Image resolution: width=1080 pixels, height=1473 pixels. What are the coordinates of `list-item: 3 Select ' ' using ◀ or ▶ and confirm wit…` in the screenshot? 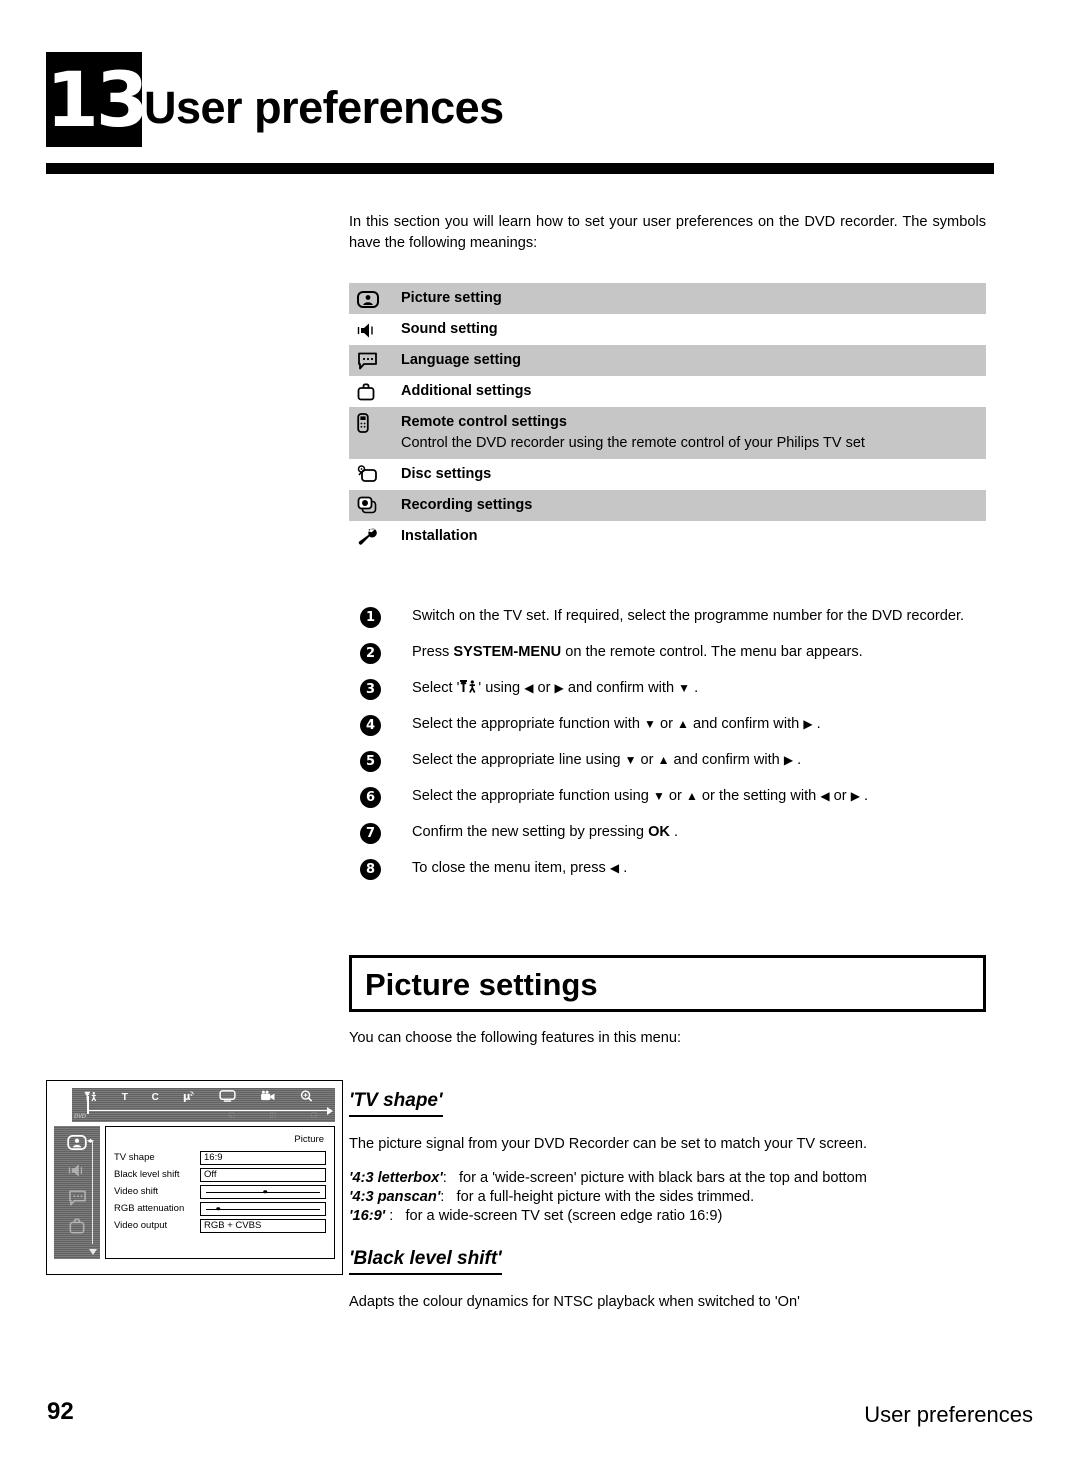 It's located at (675, 688).